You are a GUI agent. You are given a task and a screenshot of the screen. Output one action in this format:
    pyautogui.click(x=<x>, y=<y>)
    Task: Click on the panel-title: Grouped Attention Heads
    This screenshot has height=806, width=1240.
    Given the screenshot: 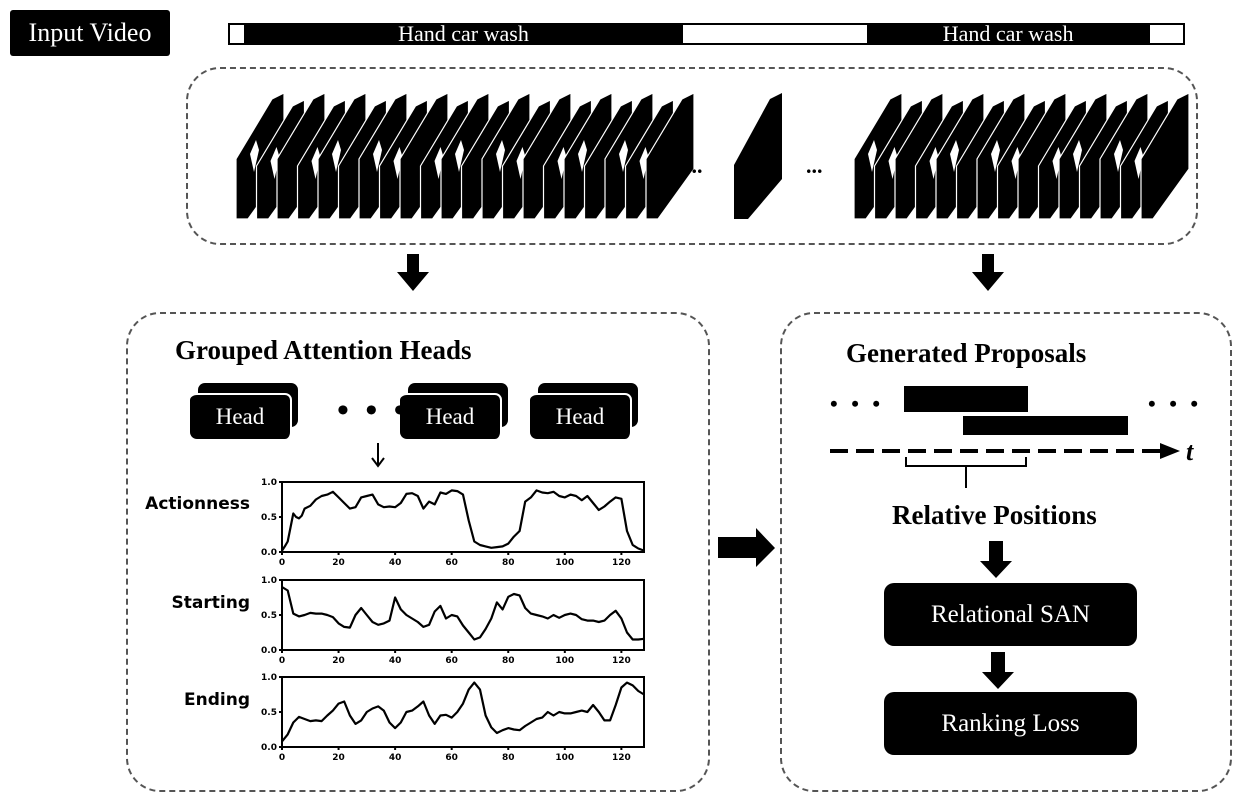 What is the action you would take?
    pyautogui.click(x=323, y=350)
    